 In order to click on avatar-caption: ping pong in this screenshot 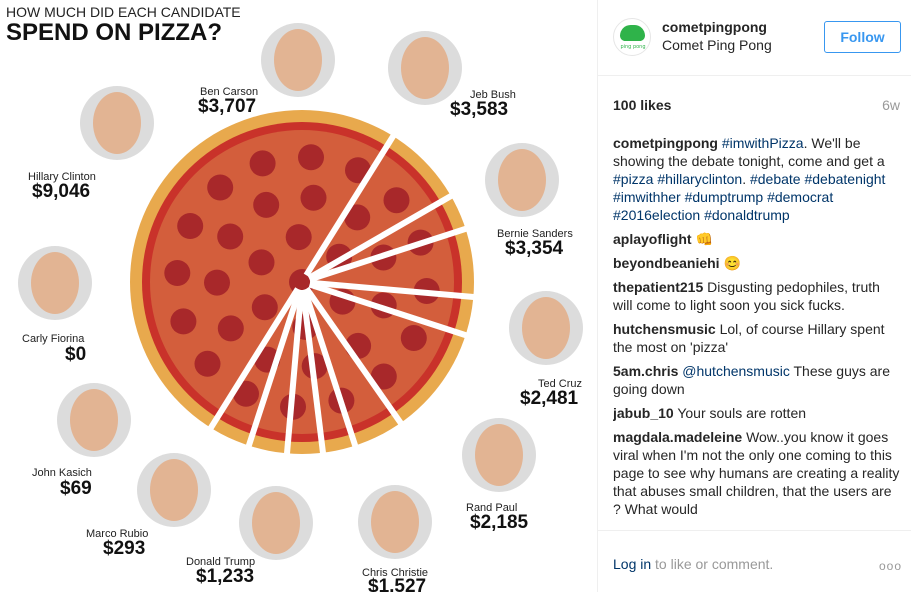, I will do `click(633, 47)`.